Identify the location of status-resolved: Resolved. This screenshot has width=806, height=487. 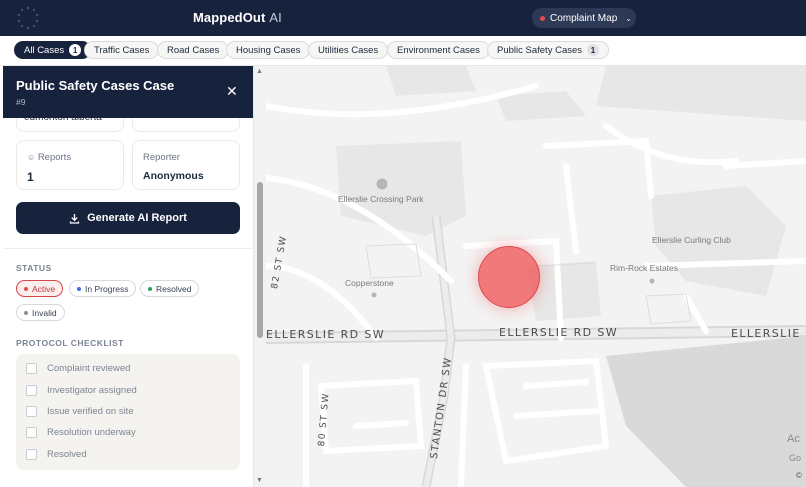
(170, 288).